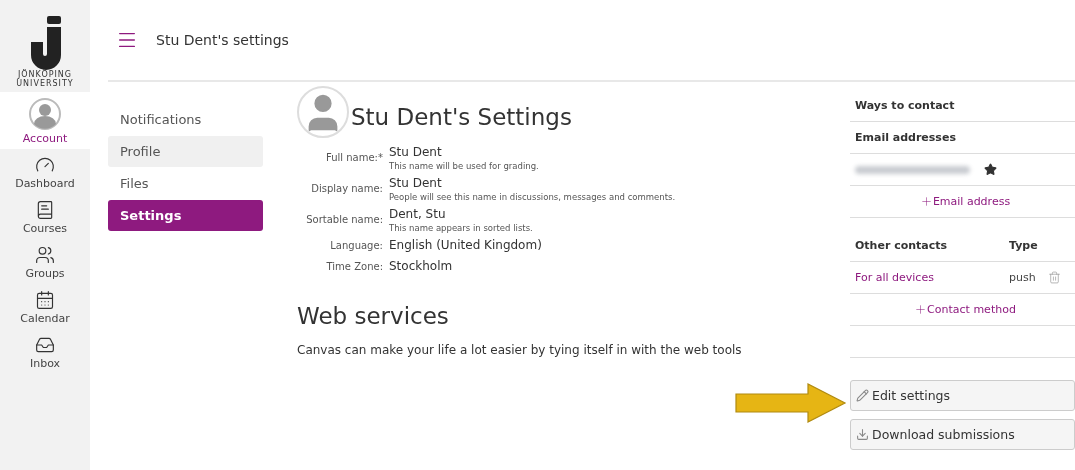 This screenshot has width=1075, height=470. Describe the element at coordinates (862, 434) in the screenshot. I see `download-icon` at that location.